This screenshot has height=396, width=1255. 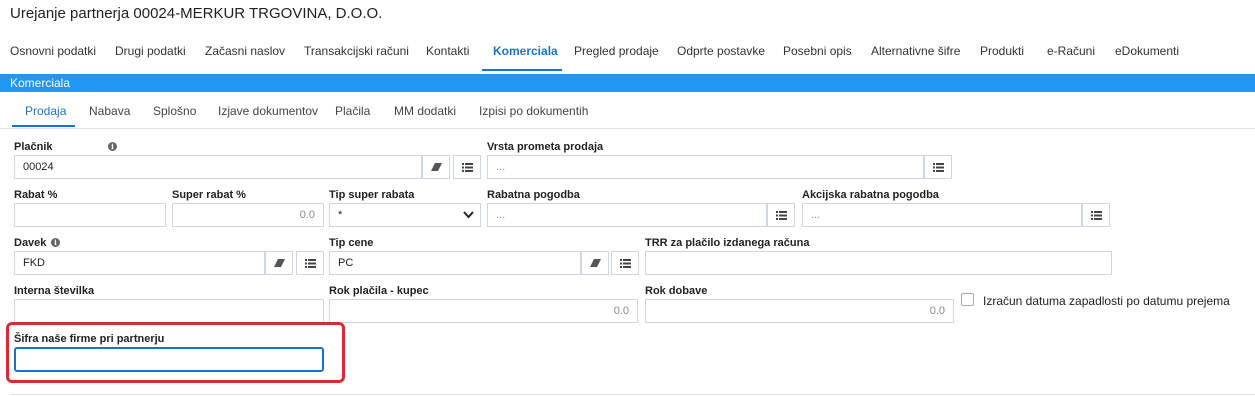 What do you see at coordinates (1002, 51) in the screenshot?
I see `tab-produkti: Produkti` at bounding box center [1002, 51].